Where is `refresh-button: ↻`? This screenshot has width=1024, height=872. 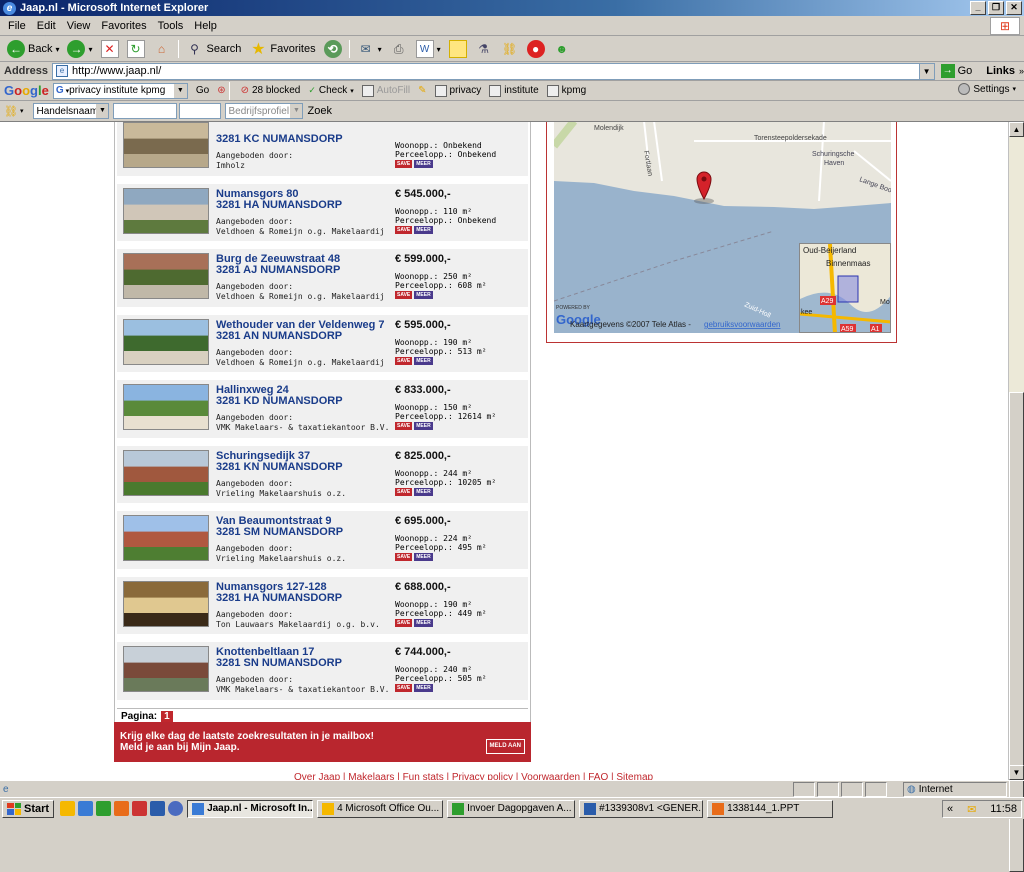 refresh-button: ↻ is located at coordinates (136, 49).